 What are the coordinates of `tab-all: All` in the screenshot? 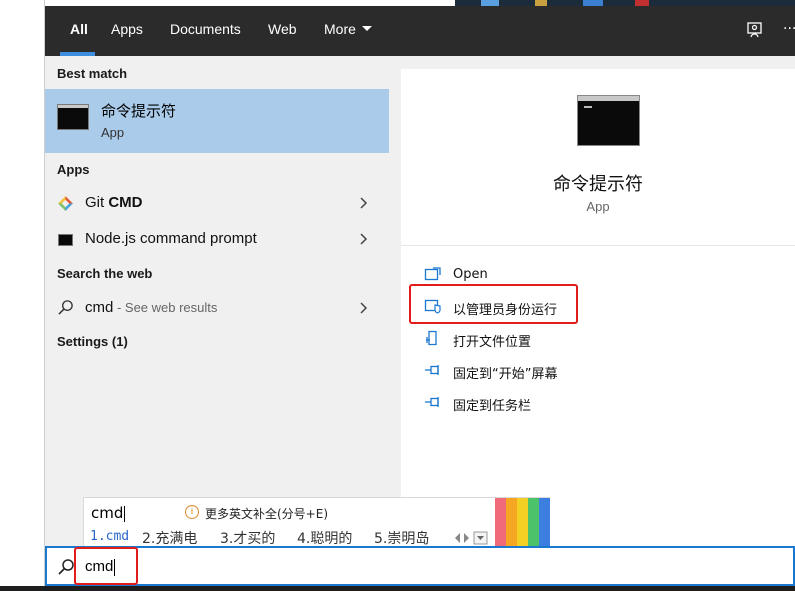 It's located at (79, 31).